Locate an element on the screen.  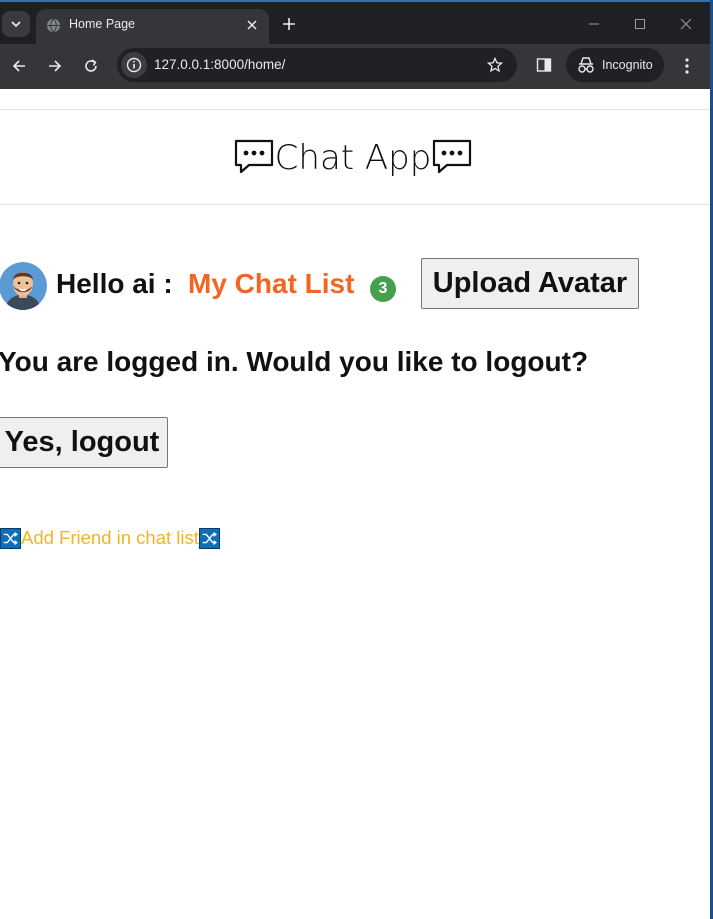
chat-list-count-badge: 3 is located at coordinates (383, 289).